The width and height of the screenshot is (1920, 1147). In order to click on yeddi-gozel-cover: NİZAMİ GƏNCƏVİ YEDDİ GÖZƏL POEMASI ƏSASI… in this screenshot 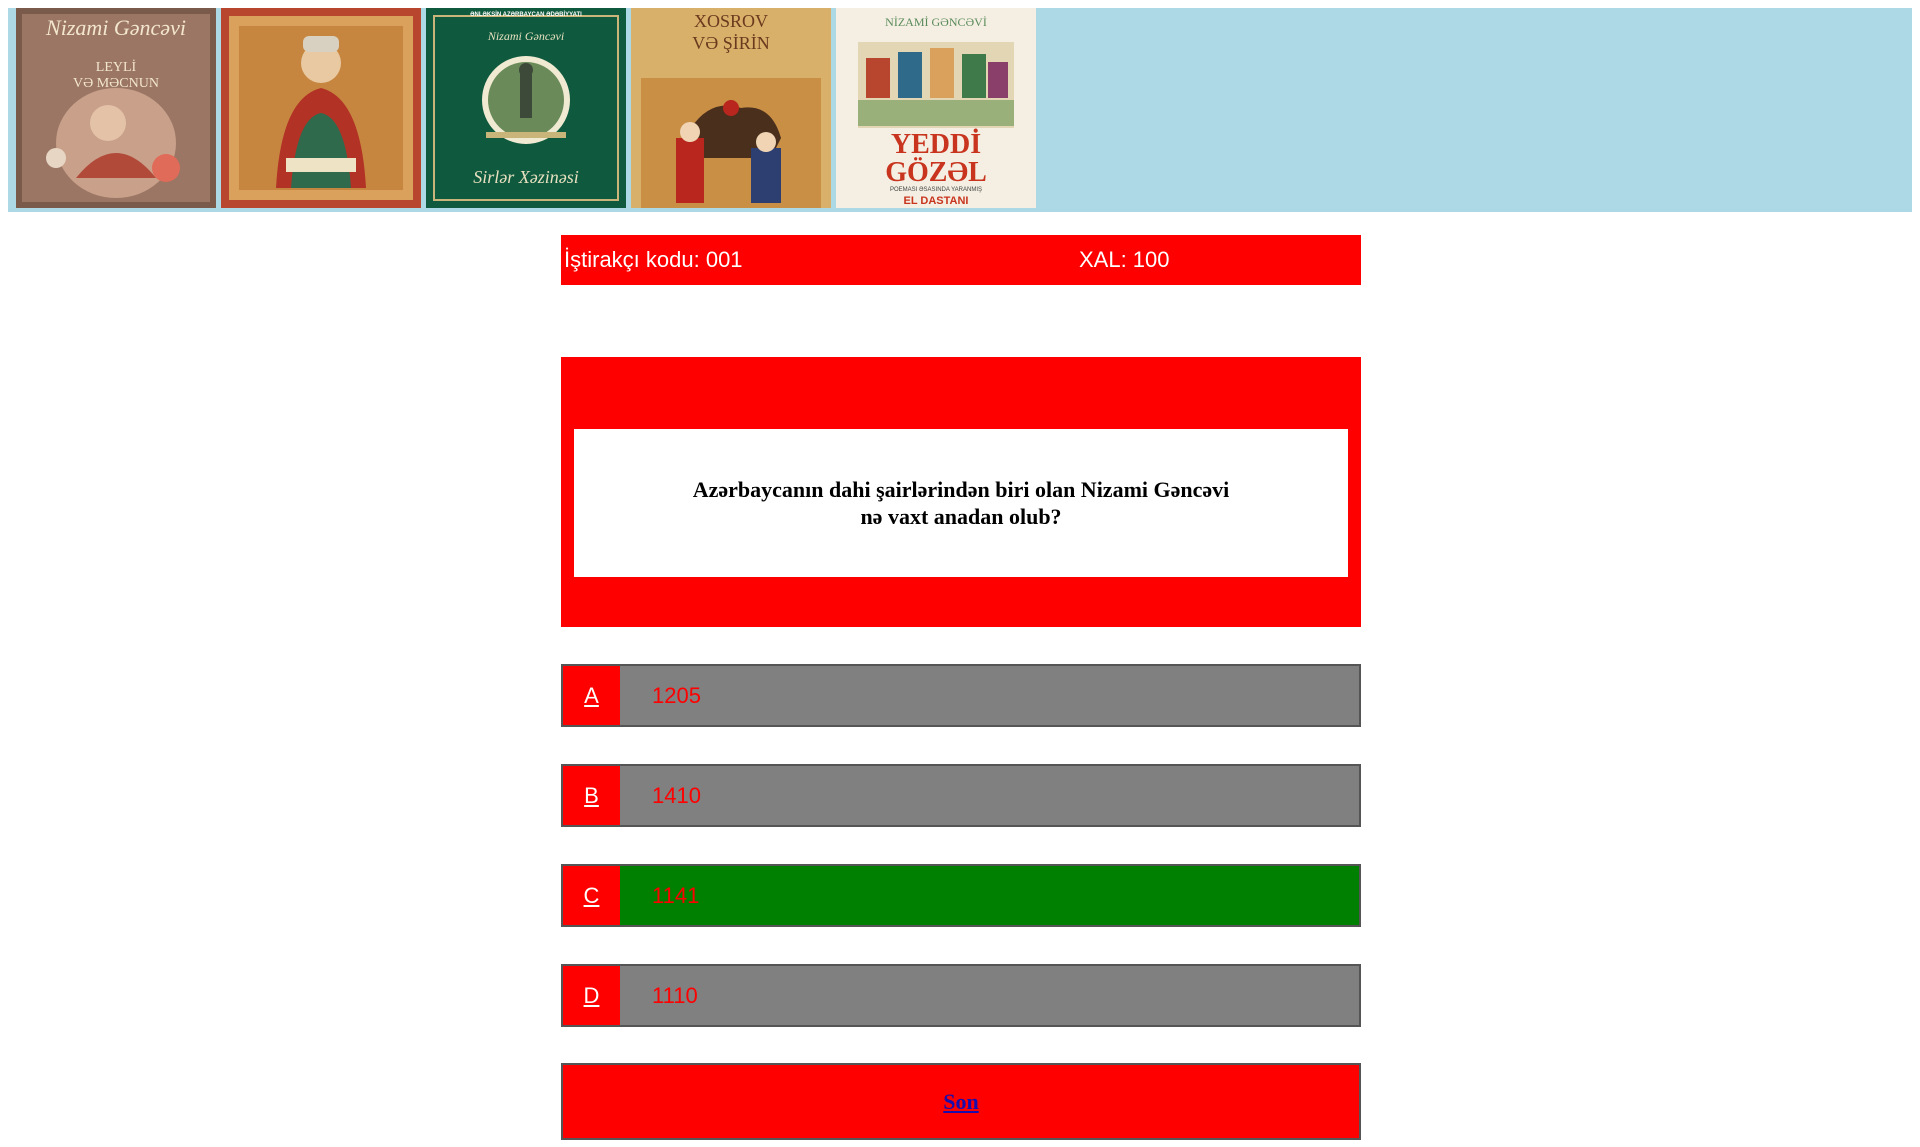, I will do `click(936, 108)`.